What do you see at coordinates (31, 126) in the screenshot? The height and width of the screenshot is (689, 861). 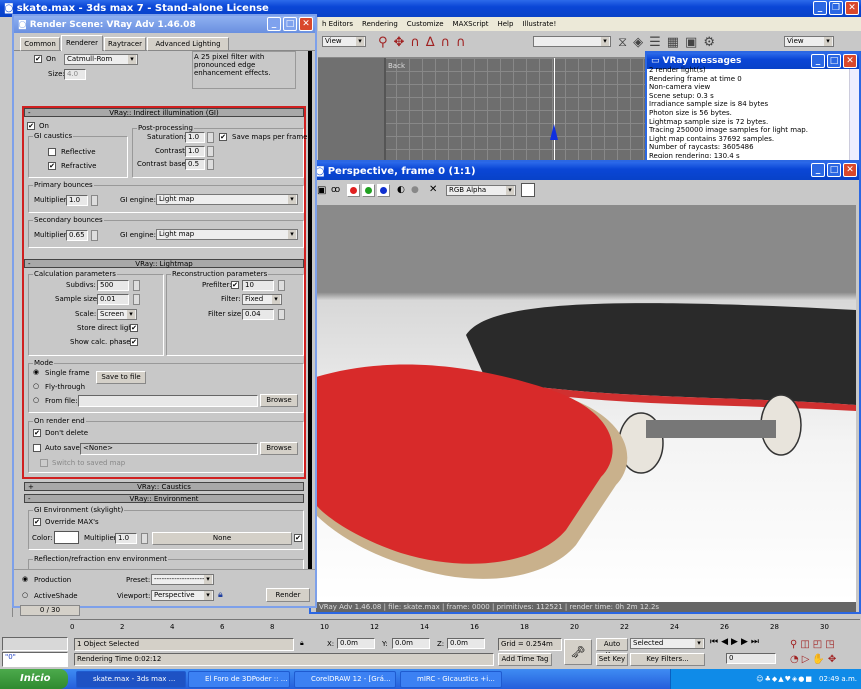 I see `gi-on-checkbox: ✔` at bounding box center [31, 126].